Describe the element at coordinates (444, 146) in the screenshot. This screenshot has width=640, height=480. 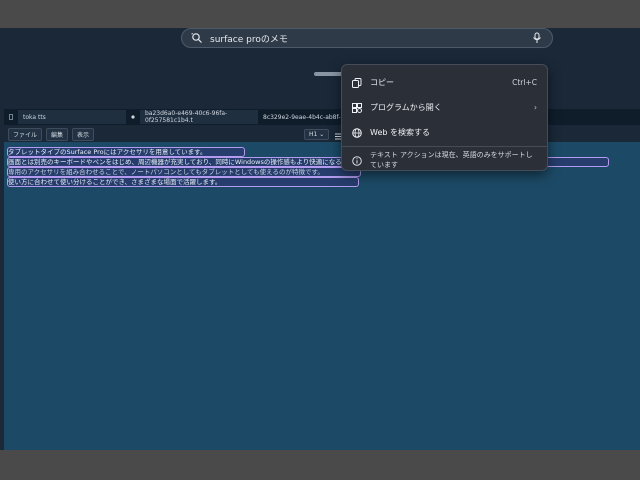
I see `menu-divider` at that location.